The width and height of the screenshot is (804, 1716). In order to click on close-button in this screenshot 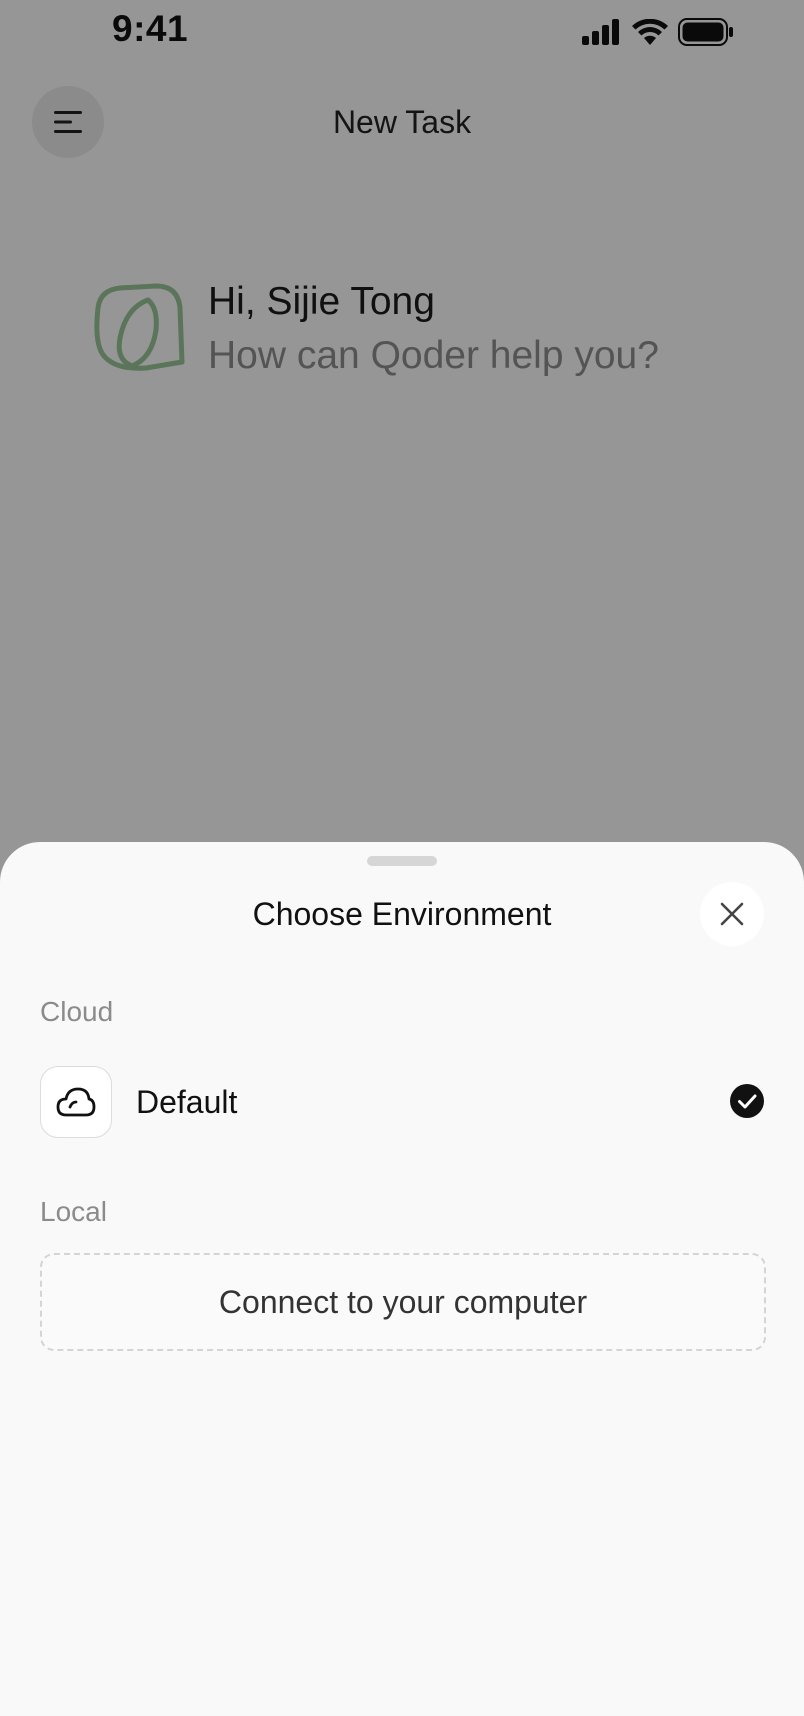, I will do `click(732, 914)`.